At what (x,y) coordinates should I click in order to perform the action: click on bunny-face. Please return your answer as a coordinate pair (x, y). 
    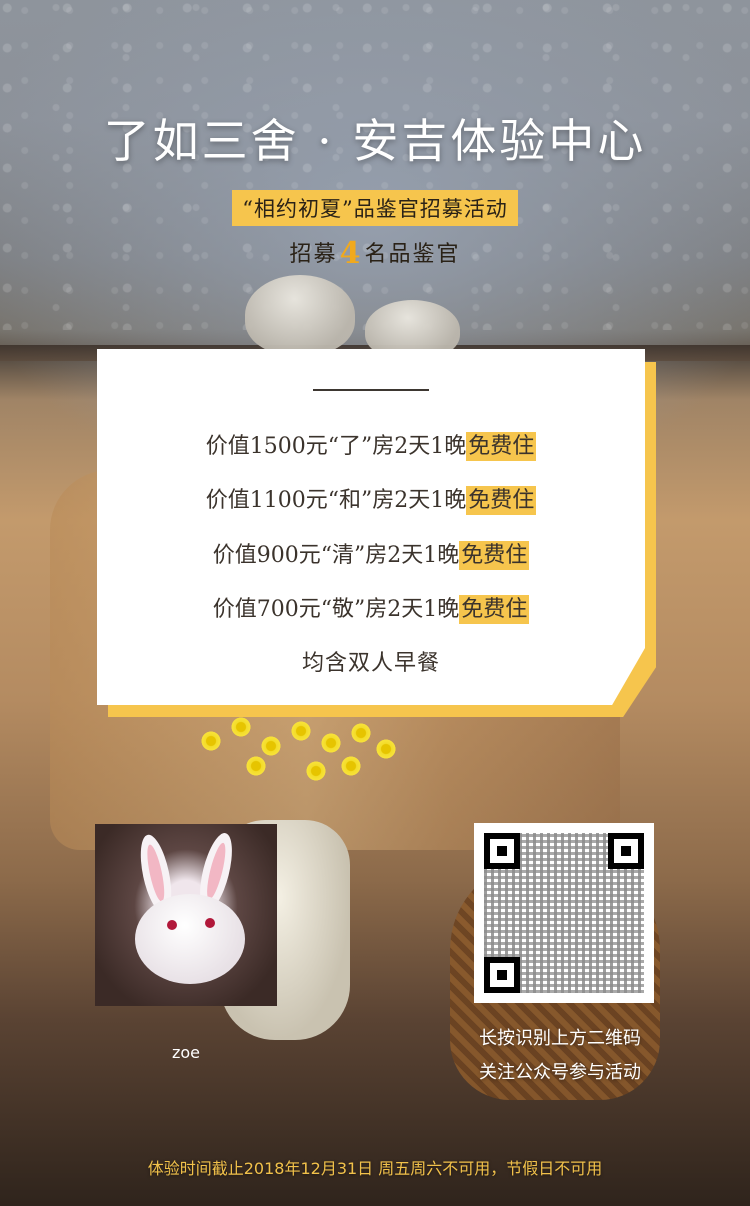
    Looking at the image, I should click on (190, 939).